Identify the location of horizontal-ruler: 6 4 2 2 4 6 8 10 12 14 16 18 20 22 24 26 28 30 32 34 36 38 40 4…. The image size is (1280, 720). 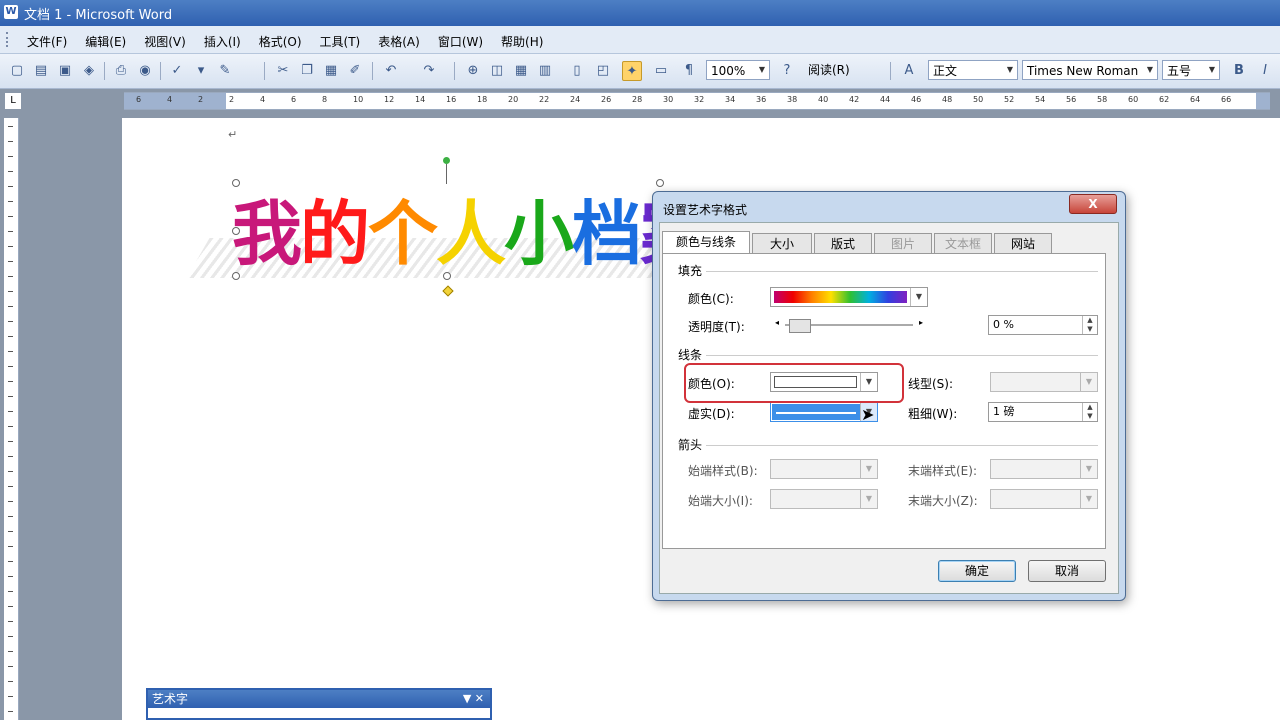
(697, 101).